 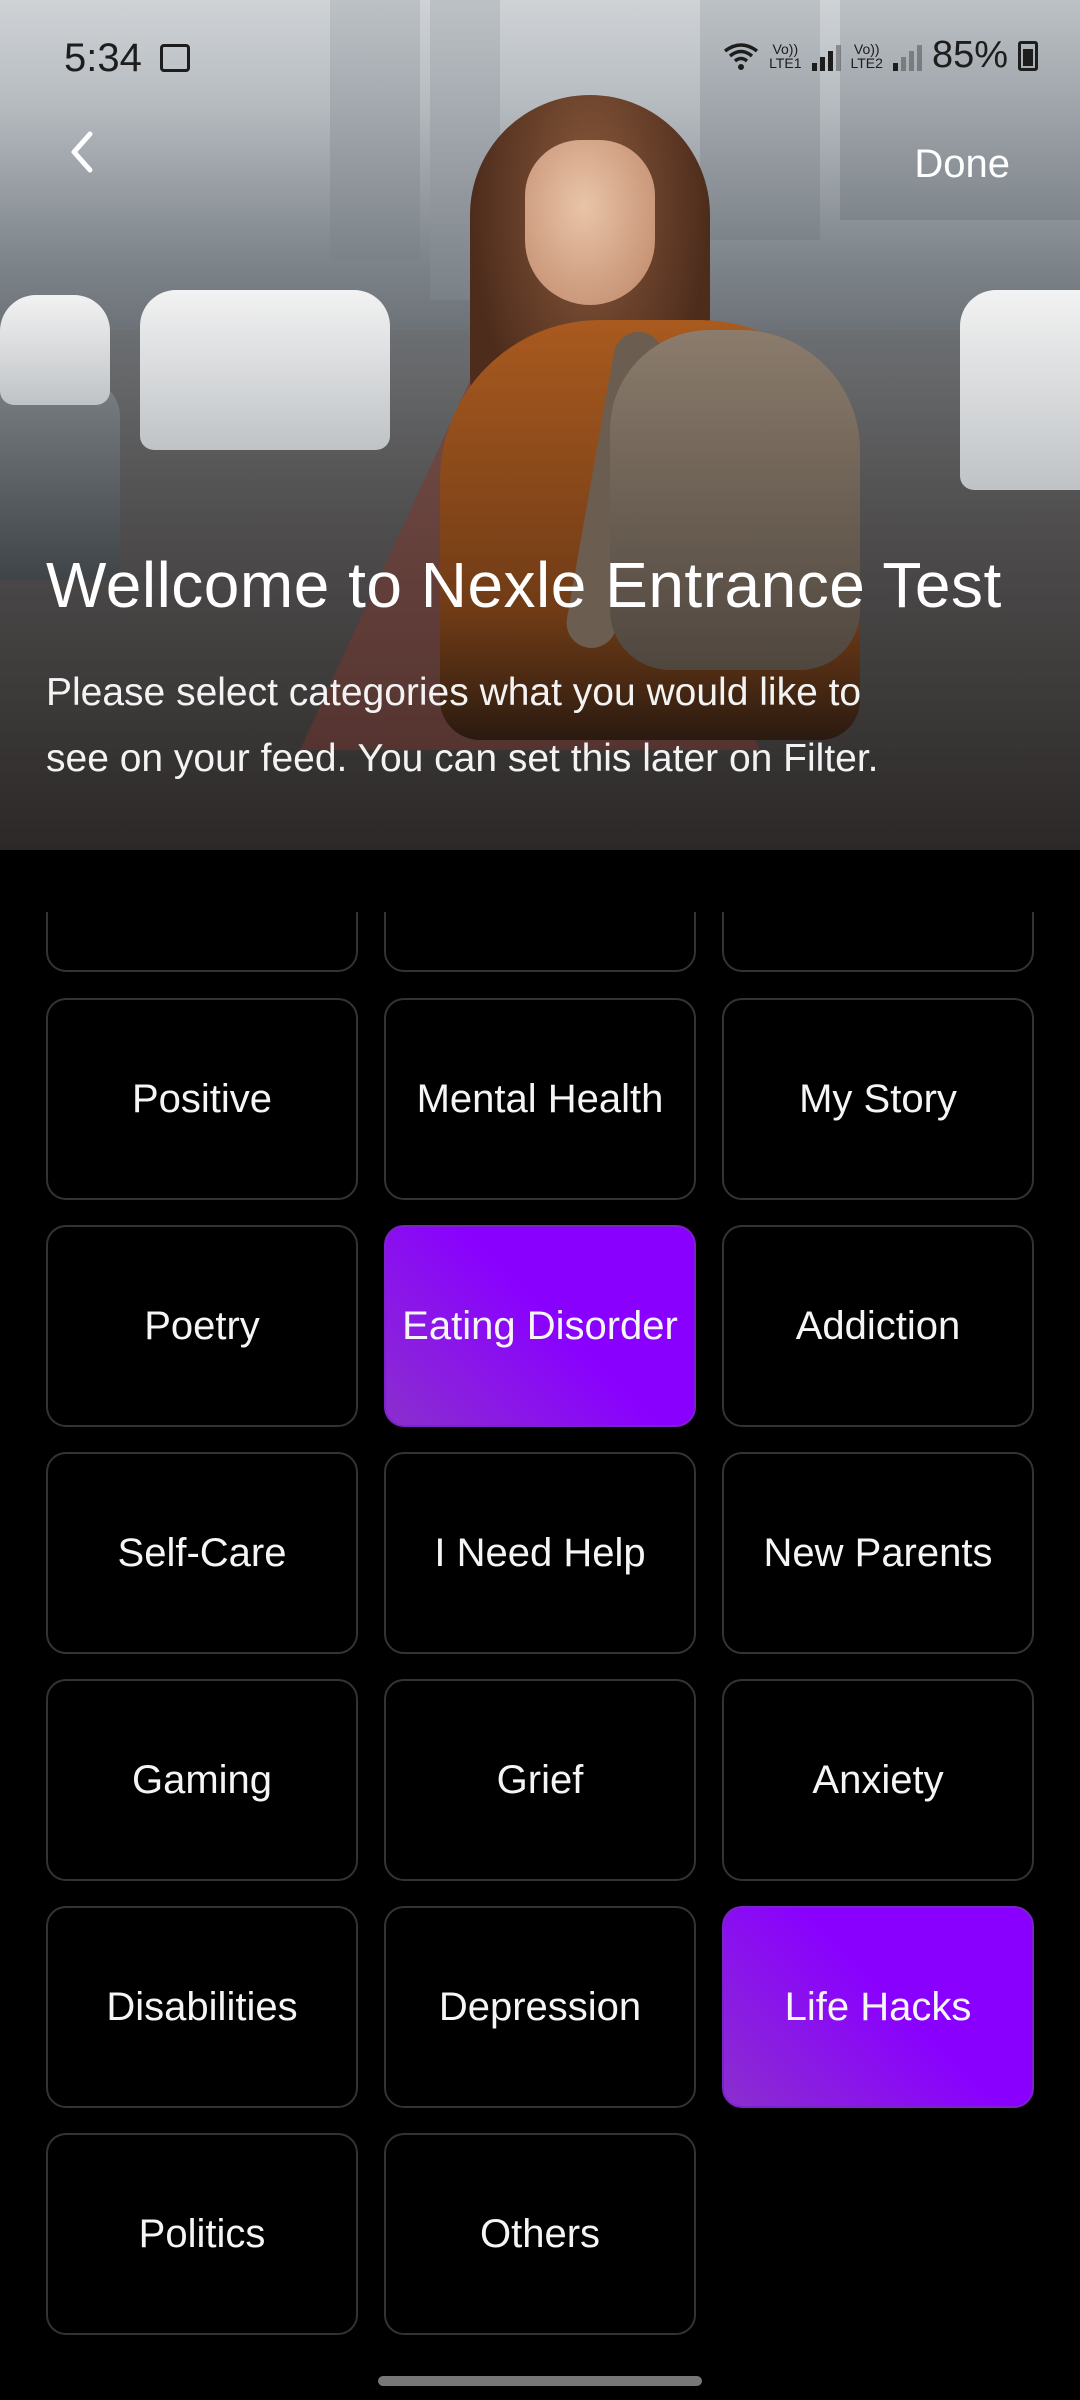 What do you see at coordinates (202, 1326) in the screenshot?
I see `category-tile-poetry: Poetry` at bounding box center [202, 1326].